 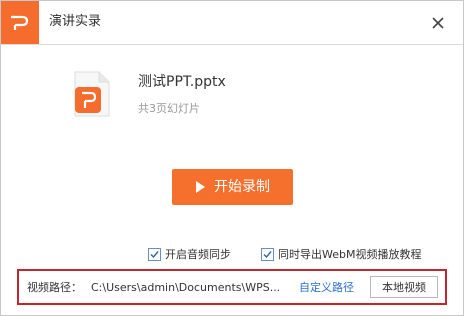 What do you see at coordinates (169, 108) in the screenshot?
I see `slide-count: 共3页幻灯片` at bounding box center [169, 108].